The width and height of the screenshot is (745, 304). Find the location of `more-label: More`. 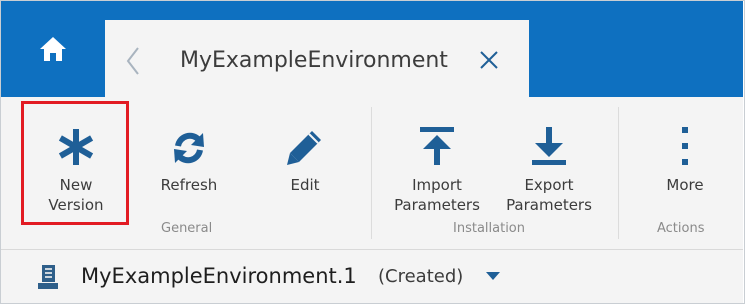

more-label: More is located at coordinates (685, 185).